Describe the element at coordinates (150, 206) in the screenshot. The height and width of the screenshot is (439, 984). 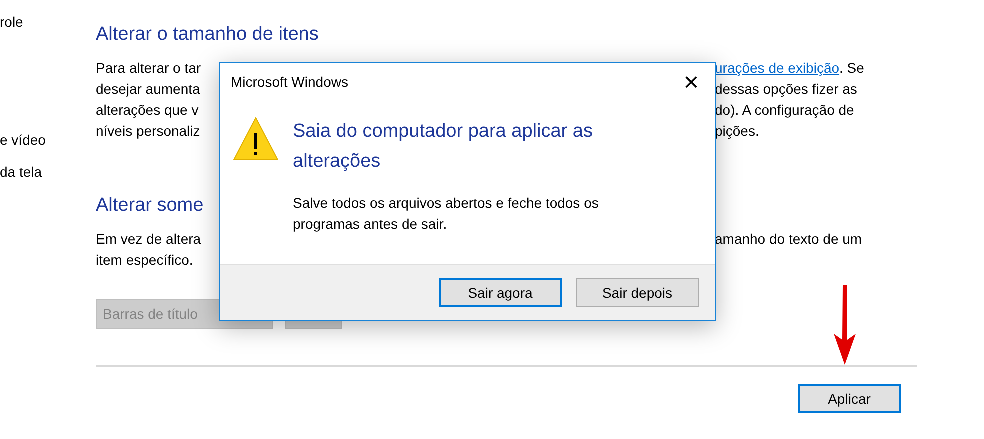
I see `section-heading: Alterar some` at that location.